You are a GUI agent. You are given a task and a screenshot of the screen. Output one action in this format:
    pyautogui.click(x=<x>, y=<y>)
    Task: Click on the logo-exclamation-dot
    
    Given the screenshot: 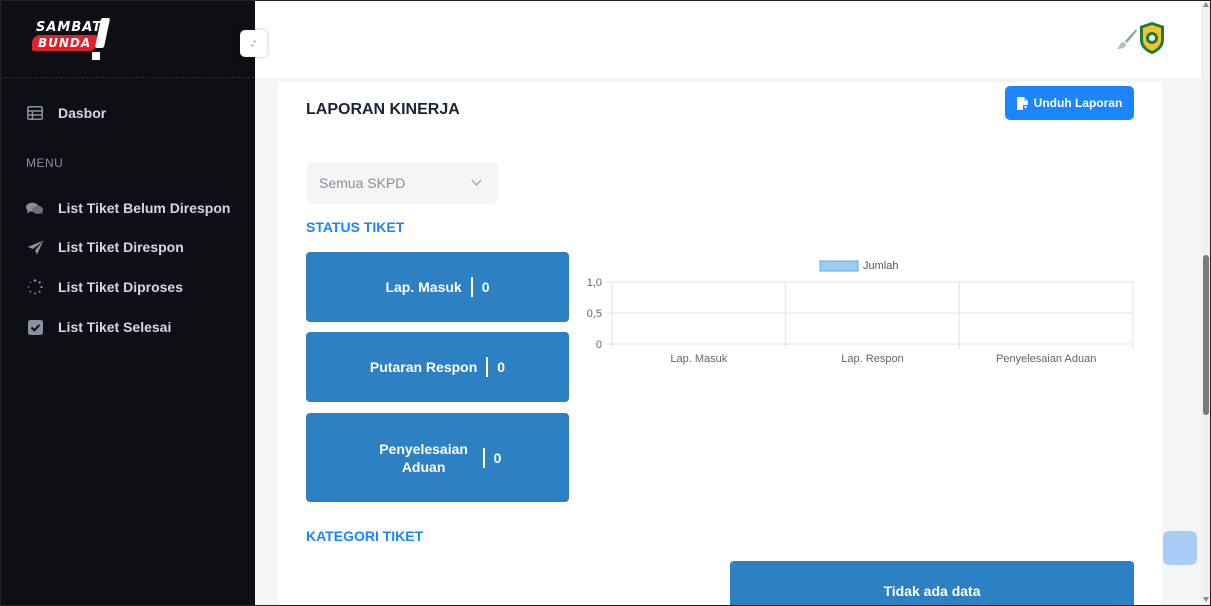 What is the action you would take?
    pyautogui.click(x=96, y=56)
    